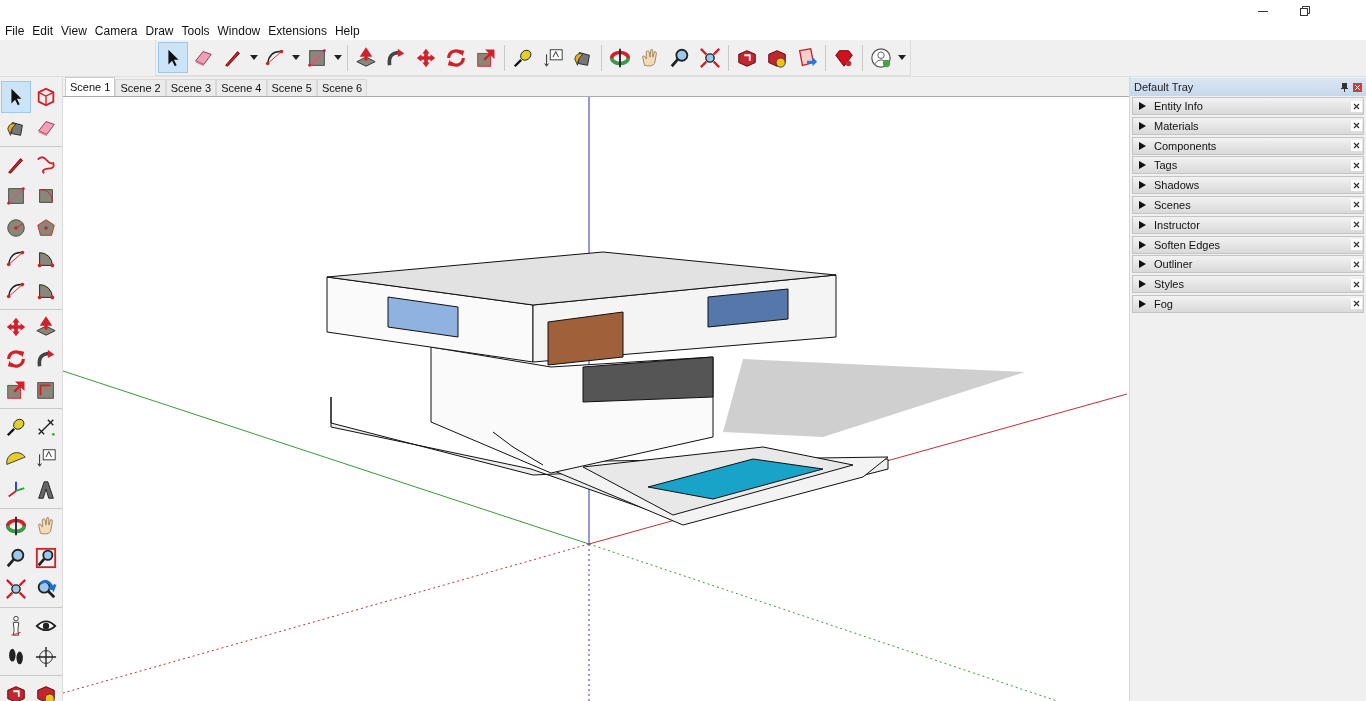  Describe the element at coordinates (1164, 87) in the screenshot. I see `tray-title: Default Tray` at that location.